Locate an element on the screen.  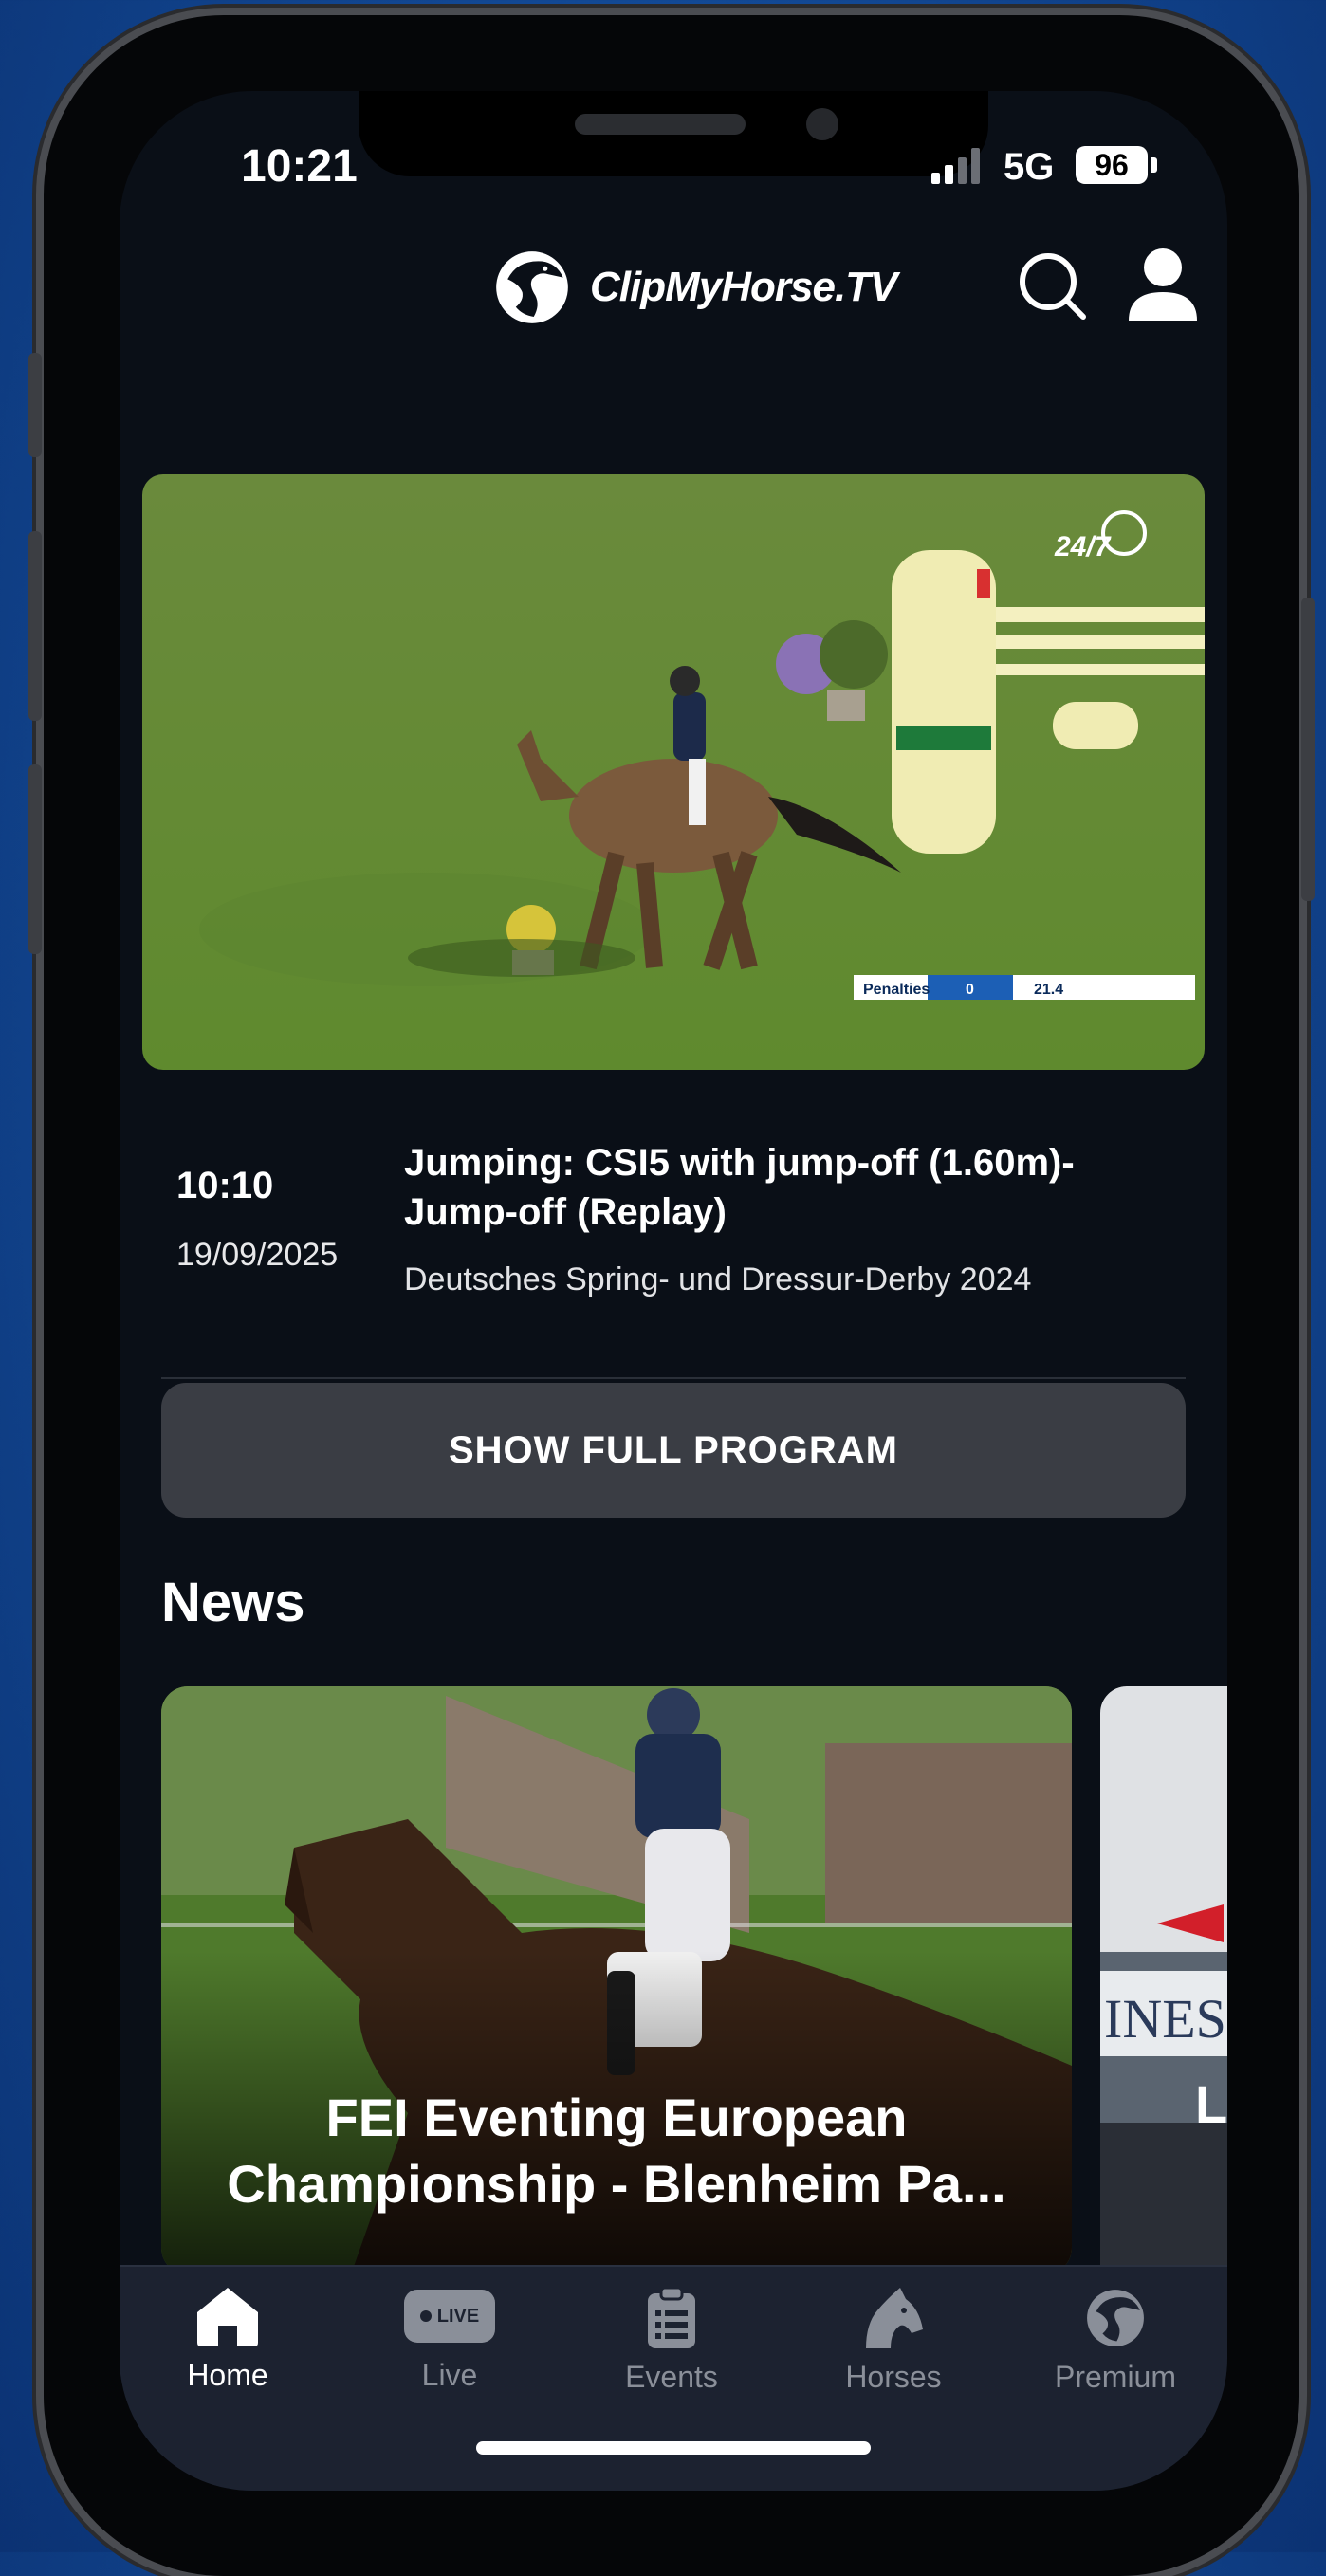
live-icon: LIVE is located at coordinates (449, 2316).